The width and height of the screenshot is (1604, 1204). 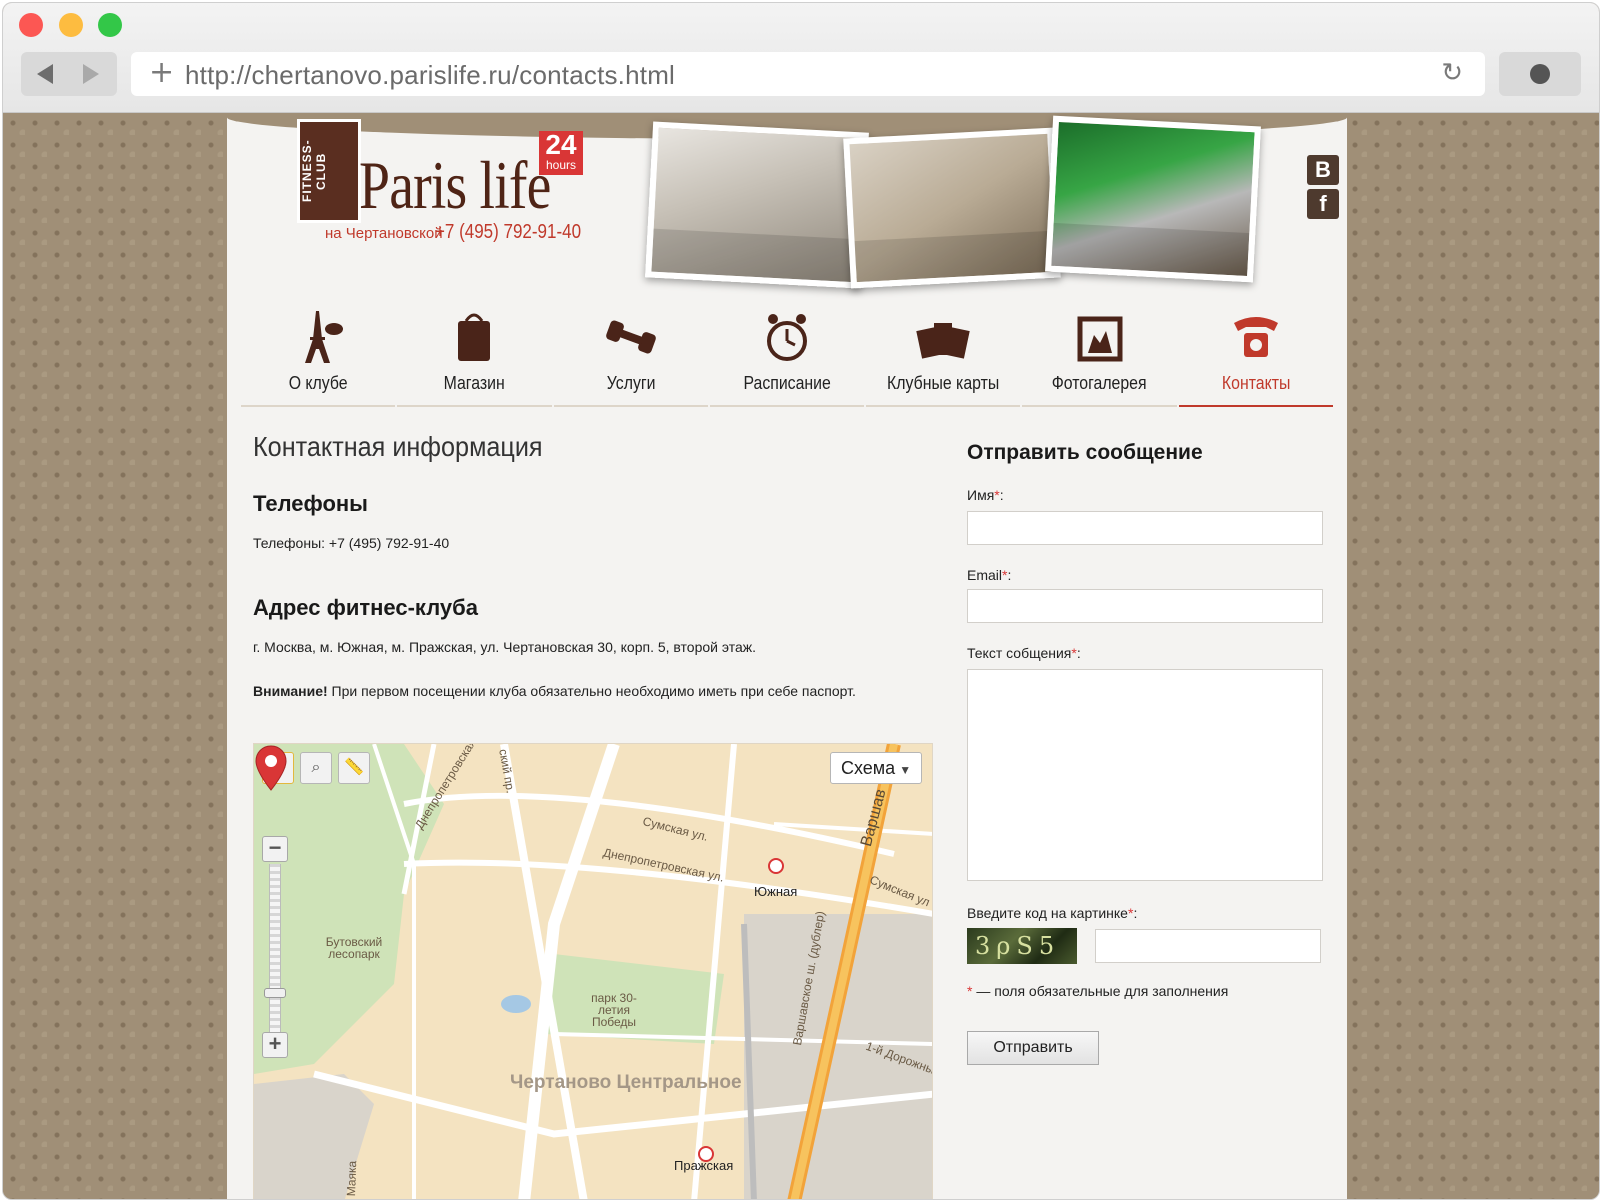 I want to click on chevron-down-icon: ▼, so click(x=905, y=770).